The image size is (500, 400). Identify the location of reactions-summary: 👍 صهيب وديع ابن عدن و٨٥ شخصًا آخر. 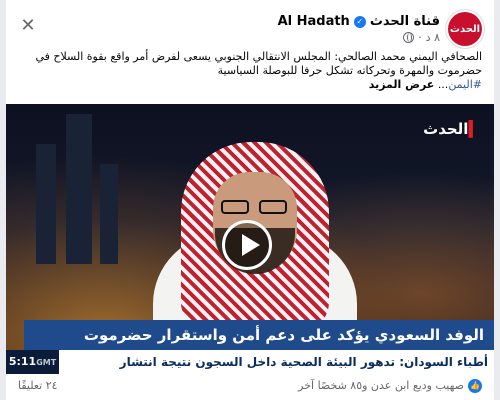
(390, 386).